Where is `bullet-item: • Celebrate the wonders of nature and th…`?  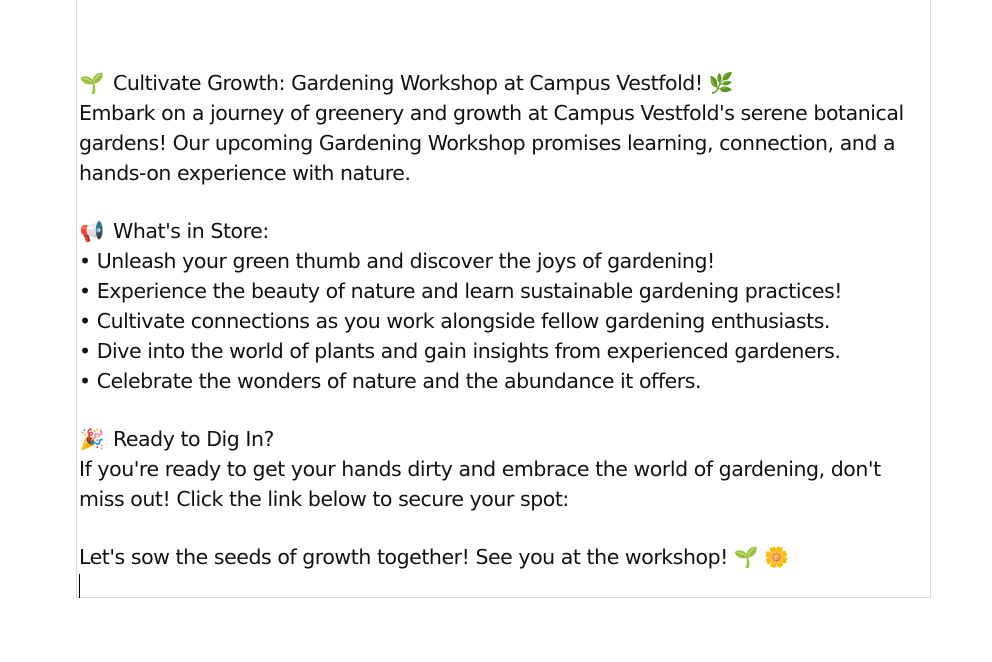 bullet-item: • Celebrate the wonders of nature and th… is located at coordinates (390, 381).